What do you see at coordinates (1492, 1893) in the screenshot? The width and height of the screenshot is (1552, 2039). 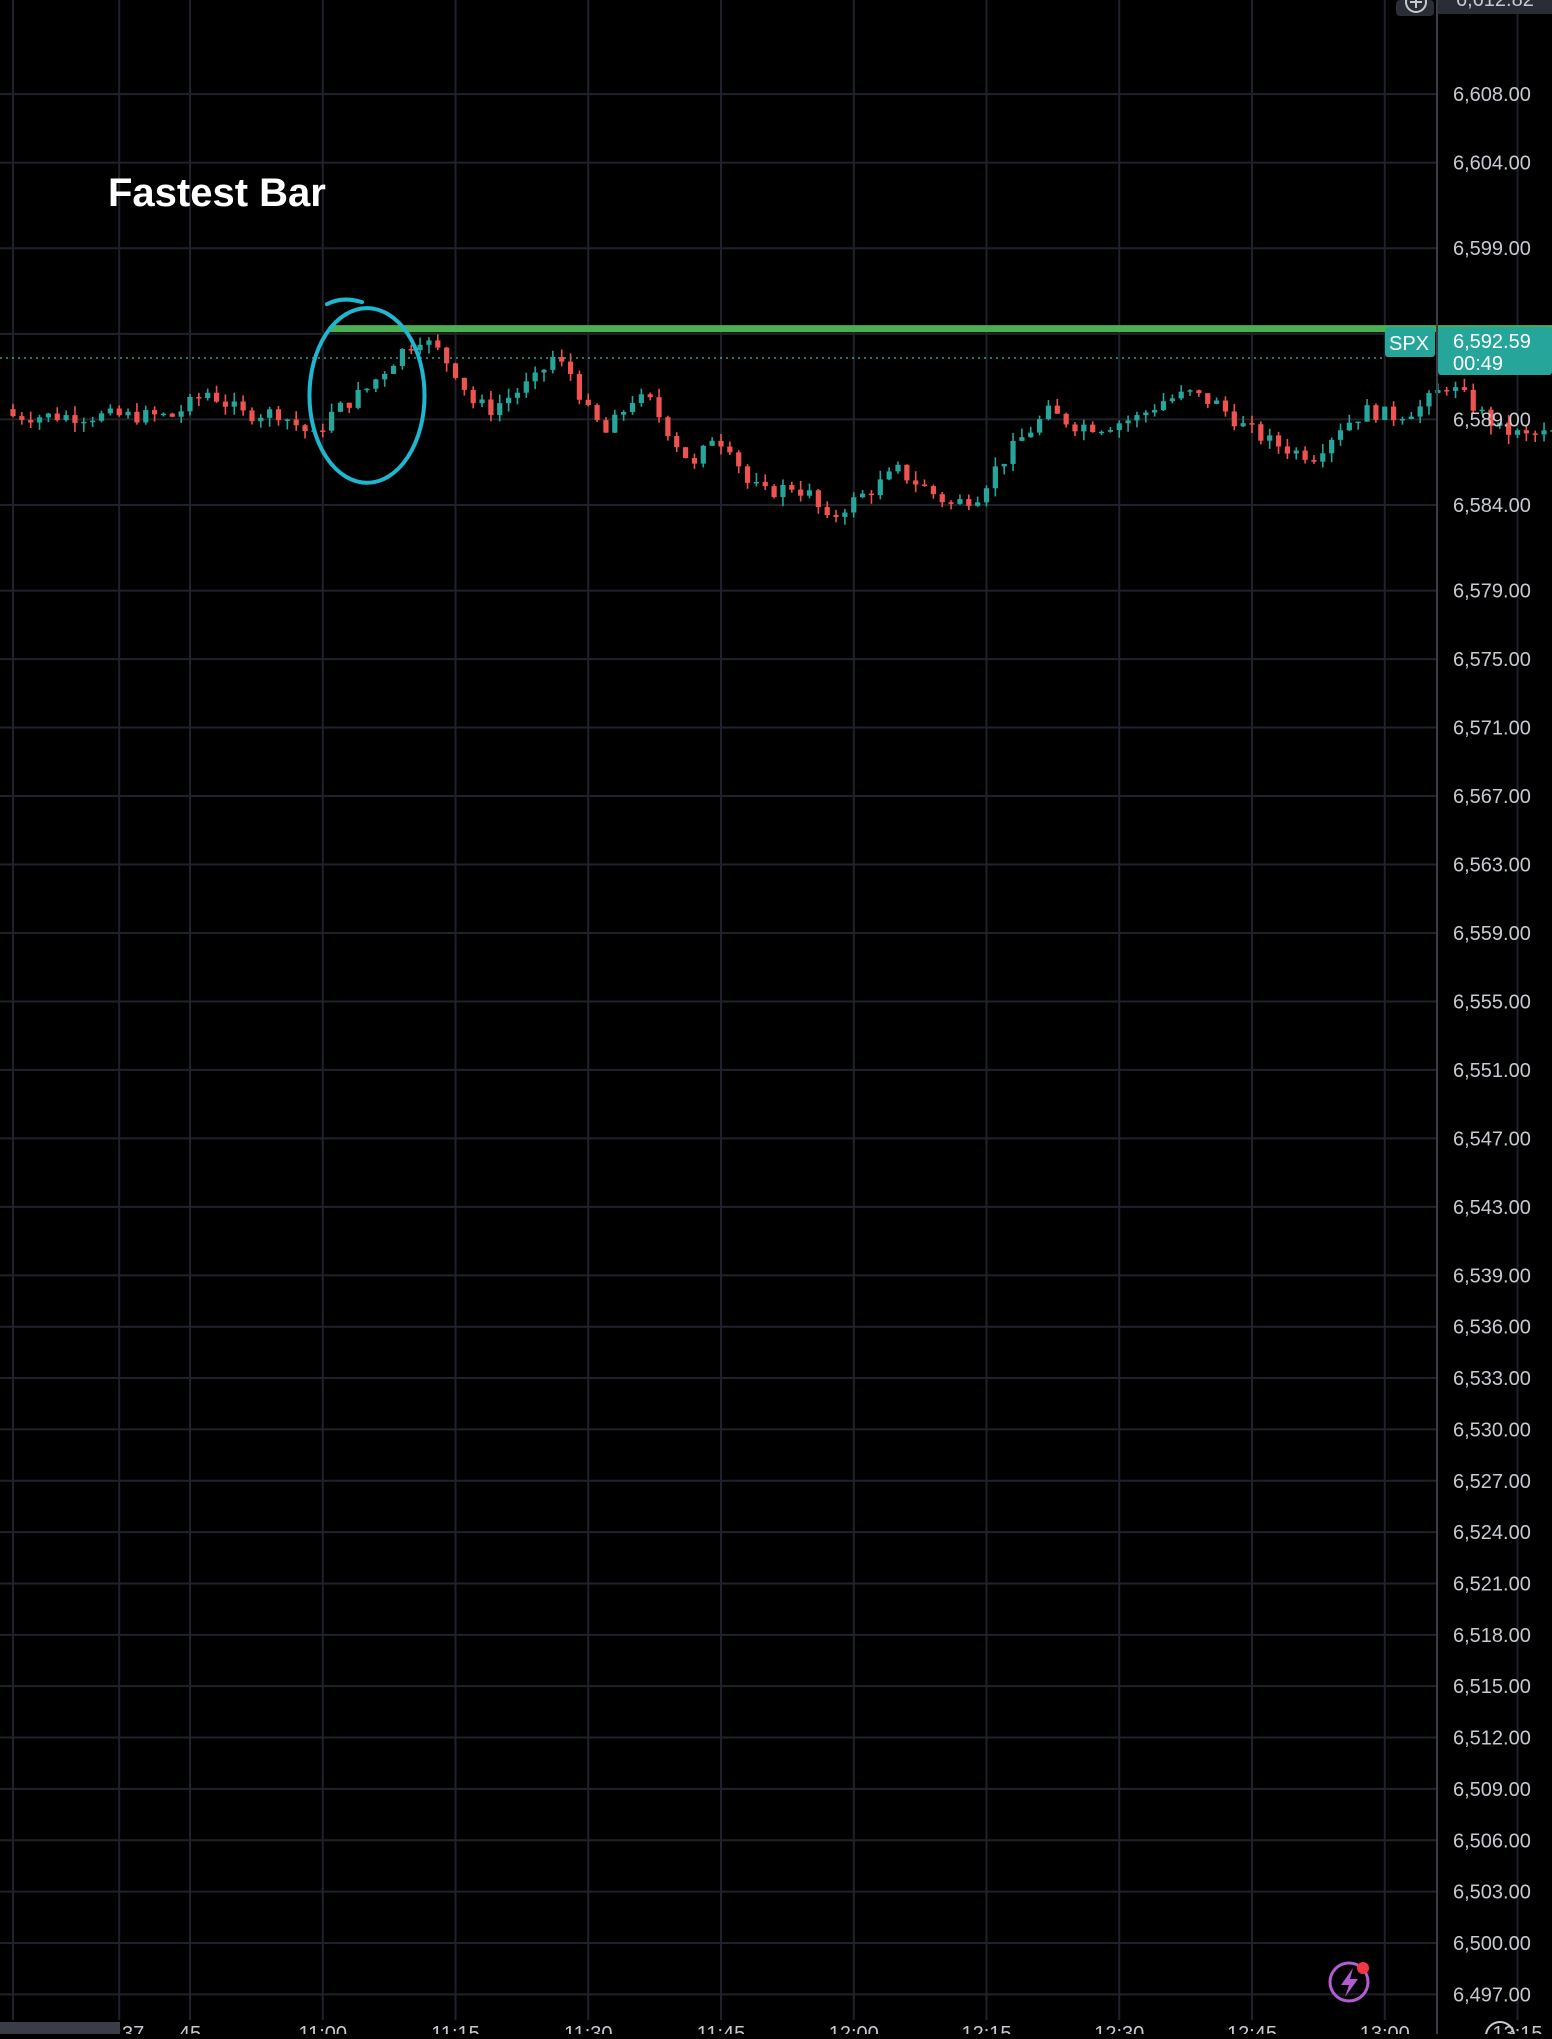 I see `price-tick-label: 6,503.00` at bounding box center [1492, 1893].